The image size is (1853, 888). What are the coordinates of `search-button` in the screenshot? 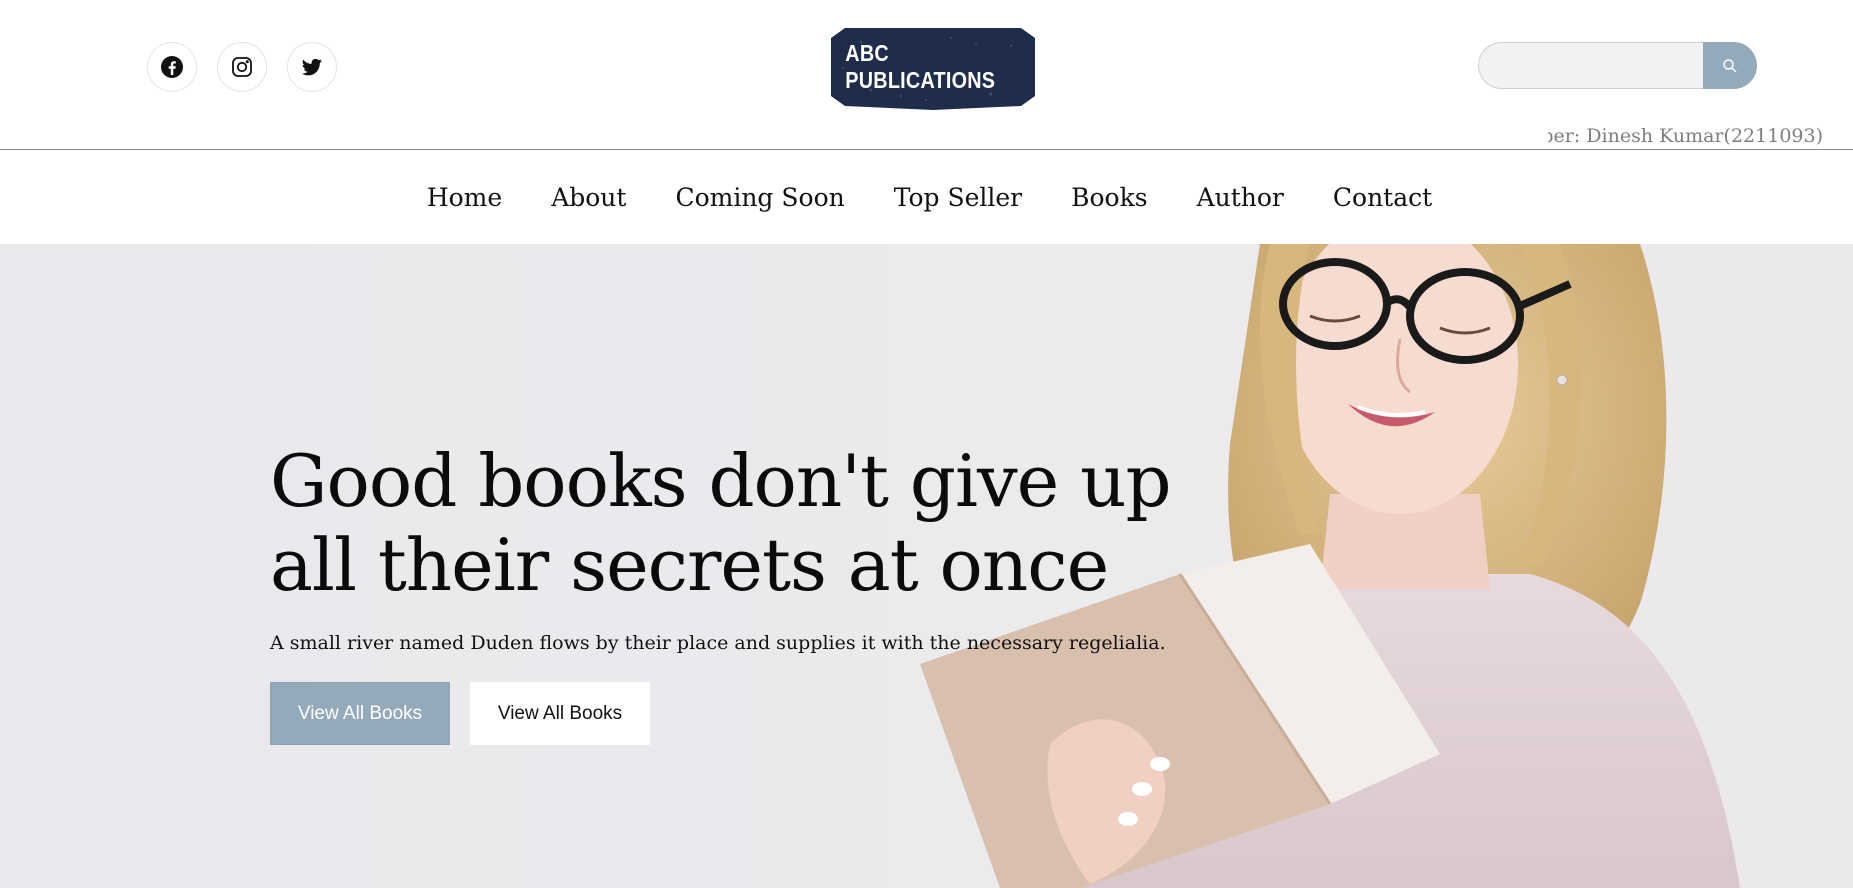 It's located at (1730, 65).